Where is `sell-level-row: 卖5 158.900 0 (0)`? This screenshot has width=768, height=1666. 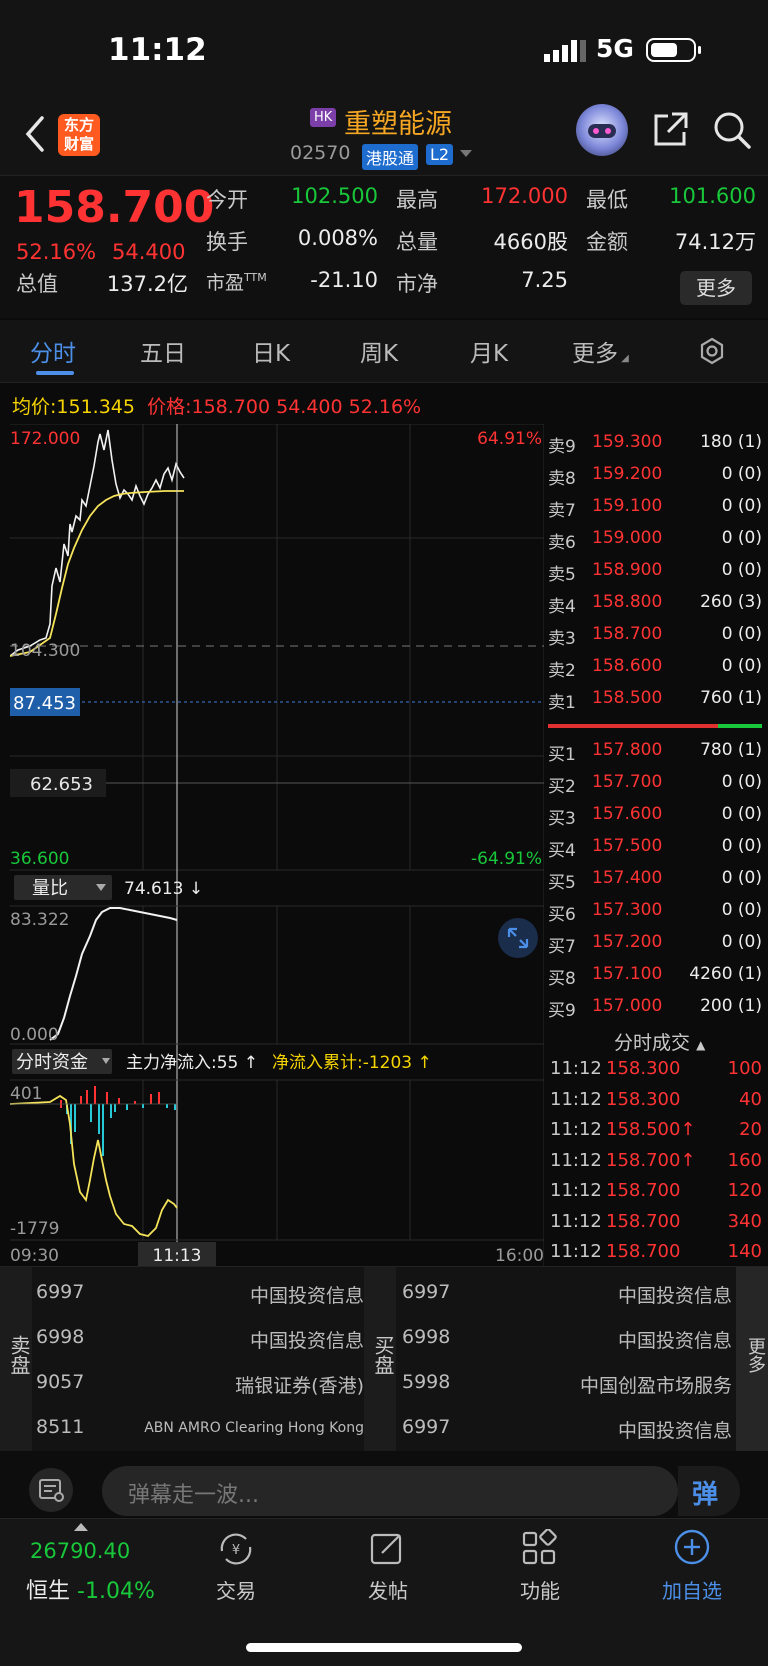 sell-level-row: 卖5 158.900 0 (0) is located at coordinates (655, 574).